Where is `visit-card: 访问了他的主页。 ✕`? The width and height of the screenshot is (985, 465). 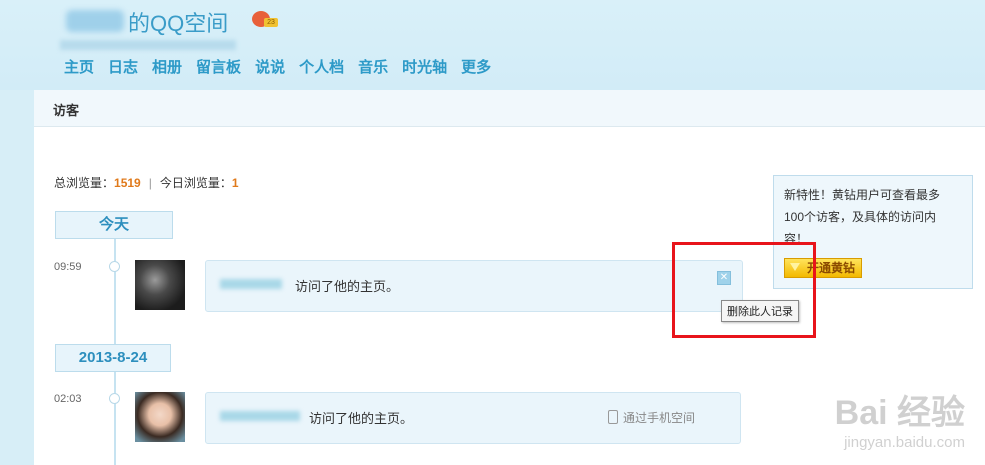 visit-card: 访问了他的主页。 ✕ is located at coordinates (474, 286).